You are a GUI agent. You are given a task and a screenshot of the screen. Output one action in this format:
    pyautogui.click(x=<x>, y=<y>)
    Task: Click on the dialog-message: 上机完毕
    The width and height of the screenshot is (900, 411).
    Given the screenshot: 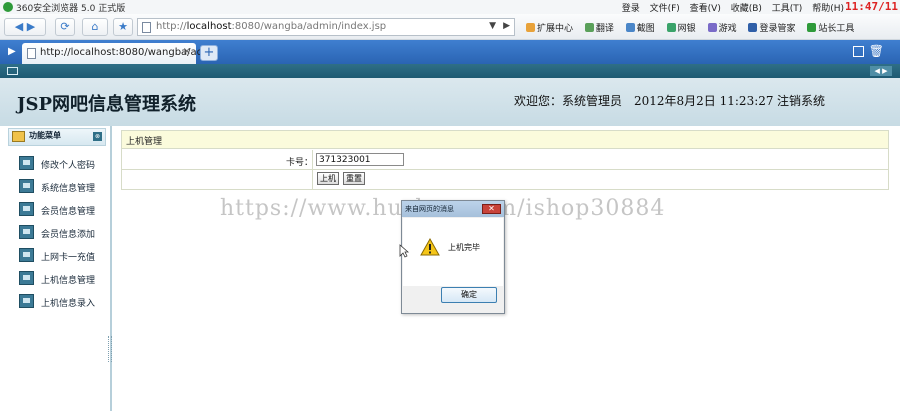 What is the action you would take?
    pyautogui.click(x=464, y=247)
    